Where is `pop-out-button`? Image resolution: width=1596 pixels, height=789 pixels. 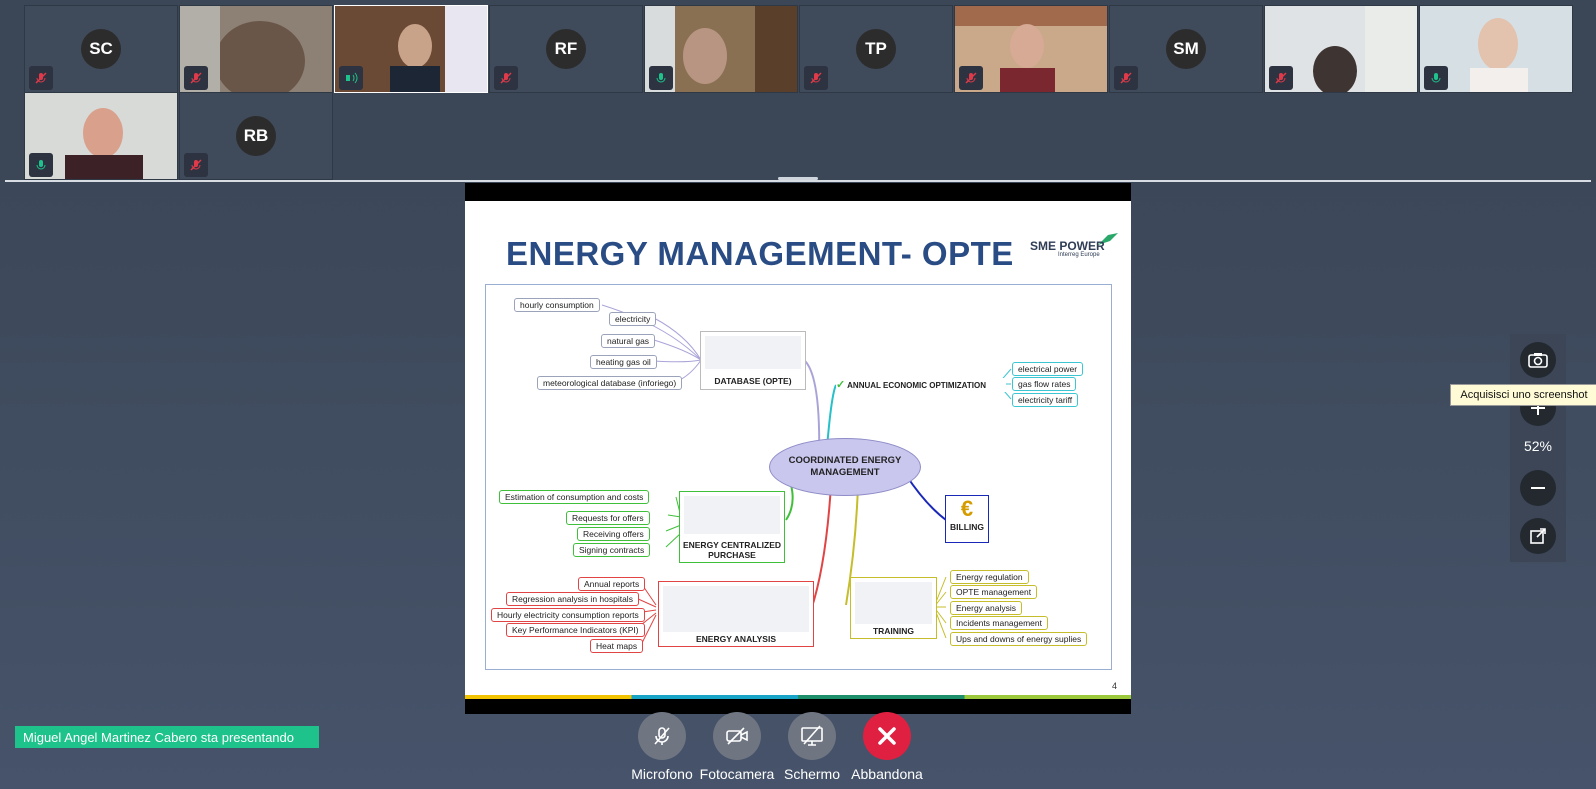
pop-out-button is located at coordinates (1538, 536).